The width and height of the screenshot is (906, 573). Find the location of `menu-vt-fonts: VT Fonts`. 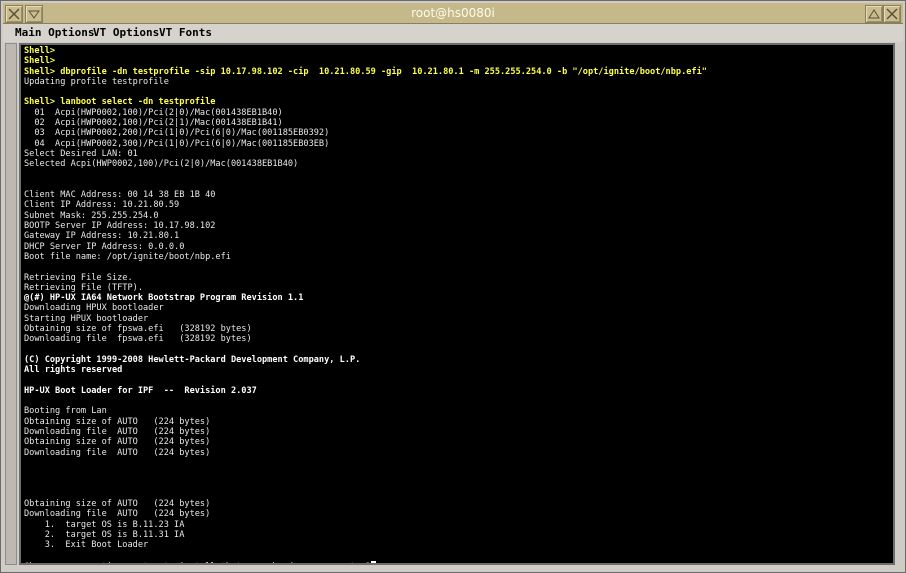

menu-vt-fonts: VT Fonts is located at coordinates (185, 32).